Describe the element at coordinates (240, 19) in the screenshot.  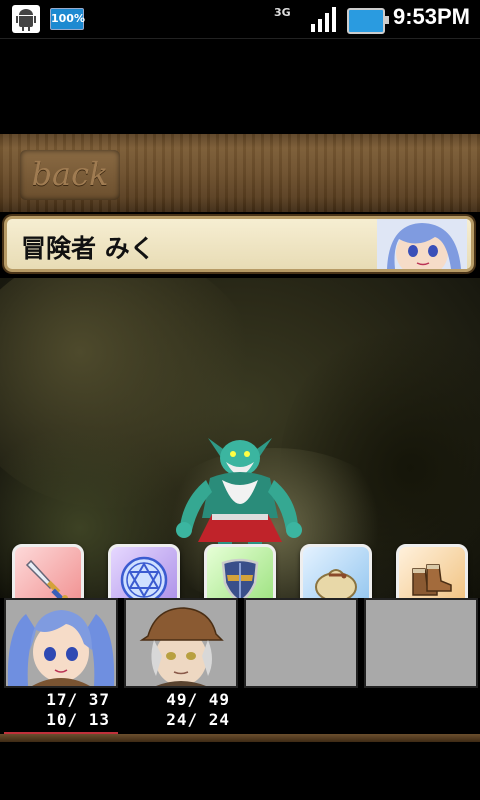
I see `status-bar: 100% 3G 9:53PM` at that location.